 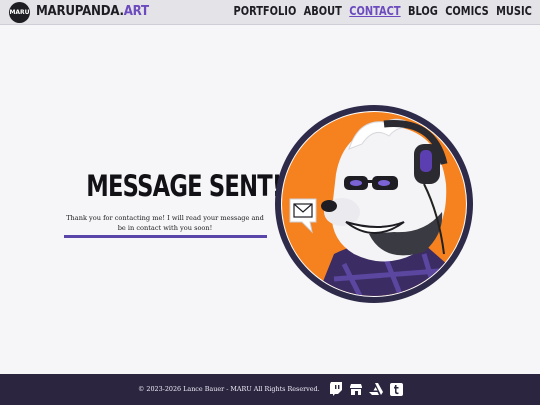 I want to click on social-links, so click(x=366, y=389).